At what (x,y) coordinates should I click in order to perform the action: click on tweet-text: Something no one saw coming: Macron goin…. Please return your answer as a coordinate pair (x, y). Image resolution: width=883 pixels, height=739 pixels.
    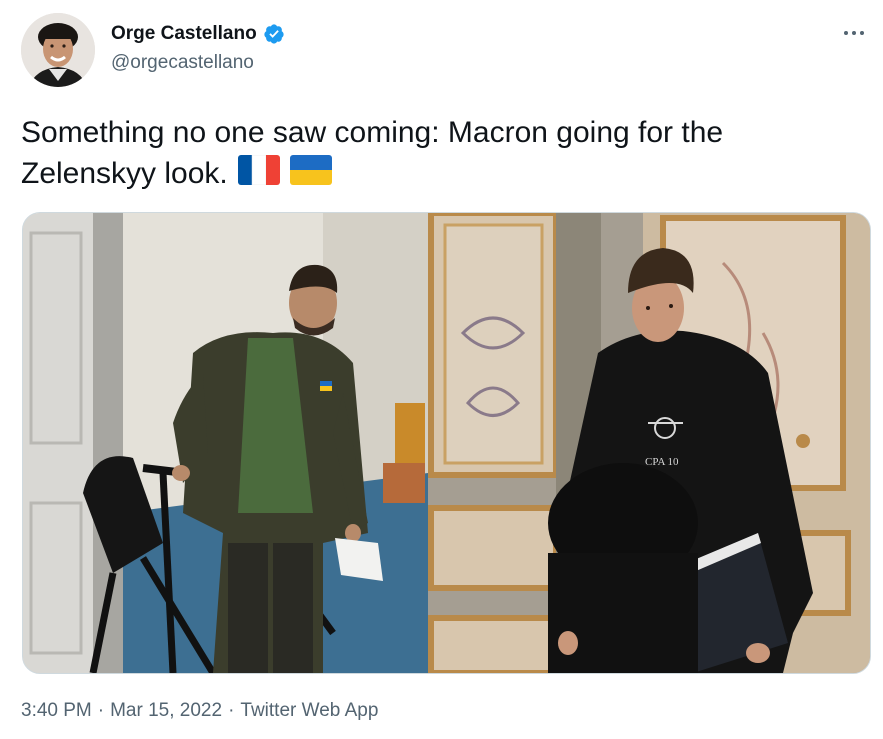
    Looking at the image, I should click on (441, 153).